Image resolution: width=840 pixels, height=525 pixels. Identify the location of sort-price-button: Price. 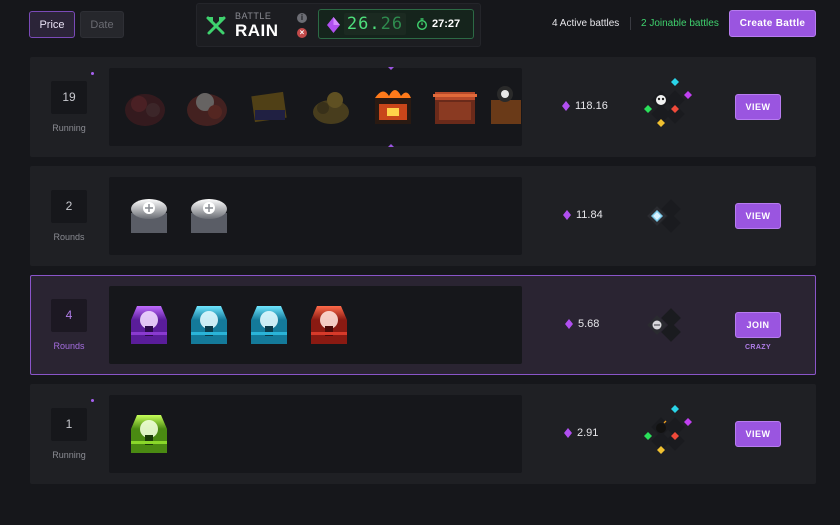
(52, 24).